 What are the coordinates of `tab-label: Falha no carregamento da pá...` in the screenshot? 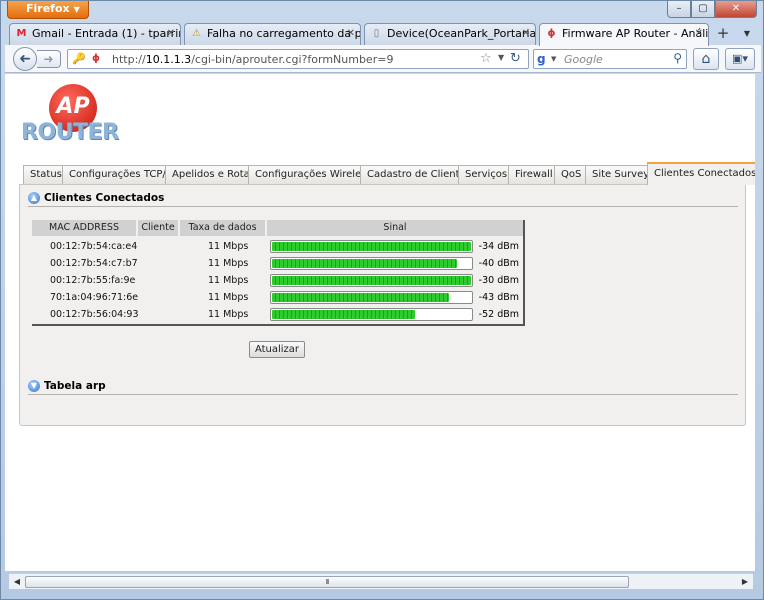 It's located at (284, 33).